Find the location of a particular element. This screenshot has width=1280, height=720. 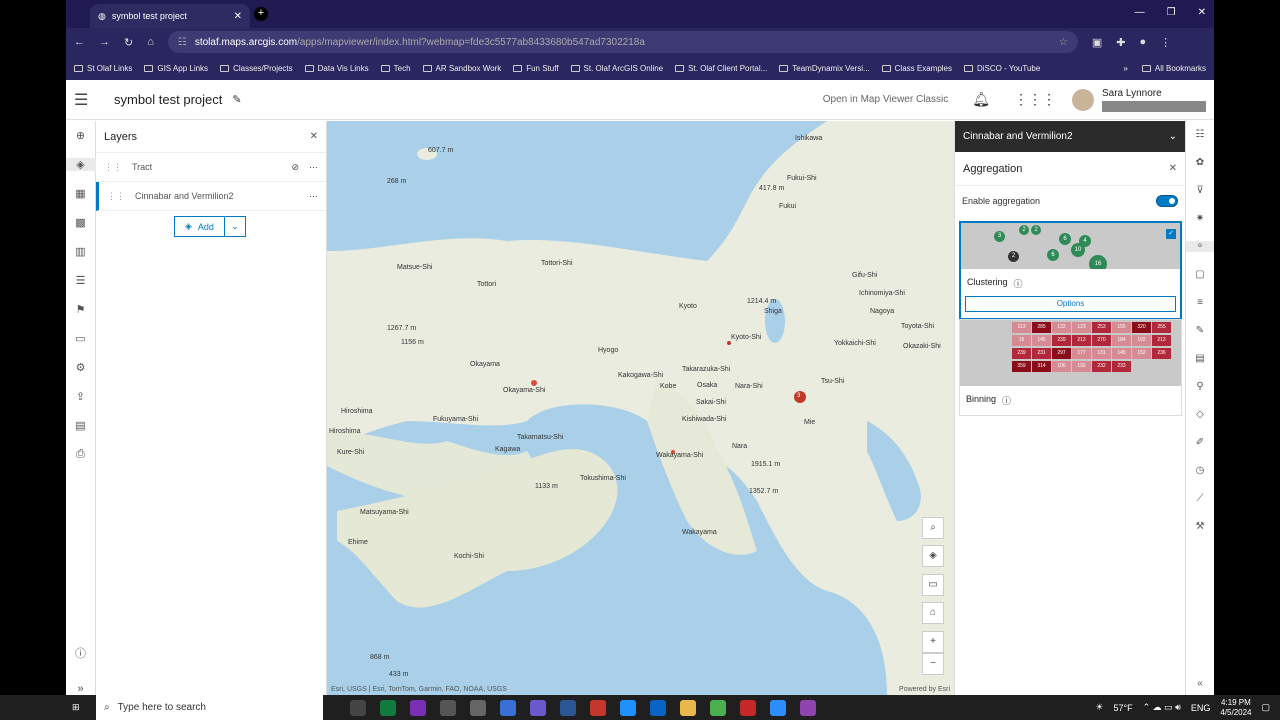

bookmark-item: Tech is located at coordinates (395, 68).